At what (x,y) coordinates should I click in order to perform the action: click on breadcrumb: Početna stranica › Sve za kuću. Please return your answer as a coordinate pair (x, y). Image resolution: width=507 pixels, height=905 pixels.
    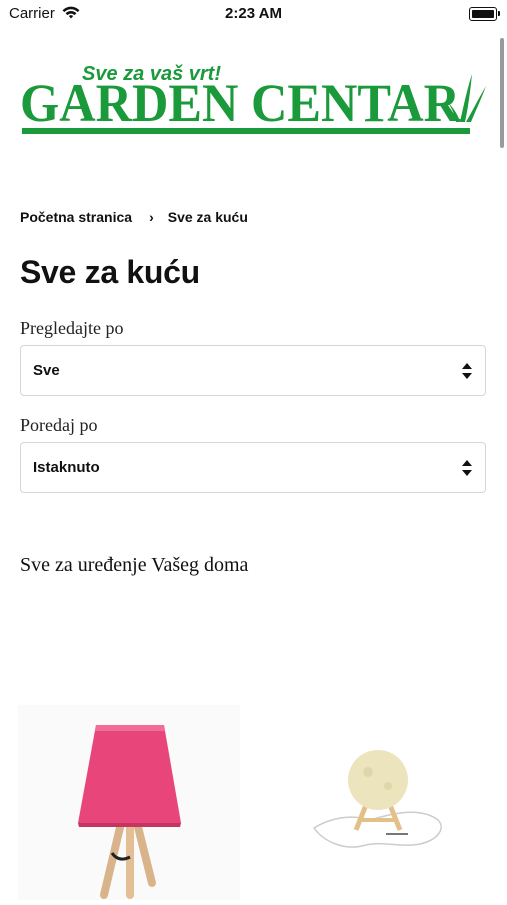
    Looking at the image, I should click on (134, 217).